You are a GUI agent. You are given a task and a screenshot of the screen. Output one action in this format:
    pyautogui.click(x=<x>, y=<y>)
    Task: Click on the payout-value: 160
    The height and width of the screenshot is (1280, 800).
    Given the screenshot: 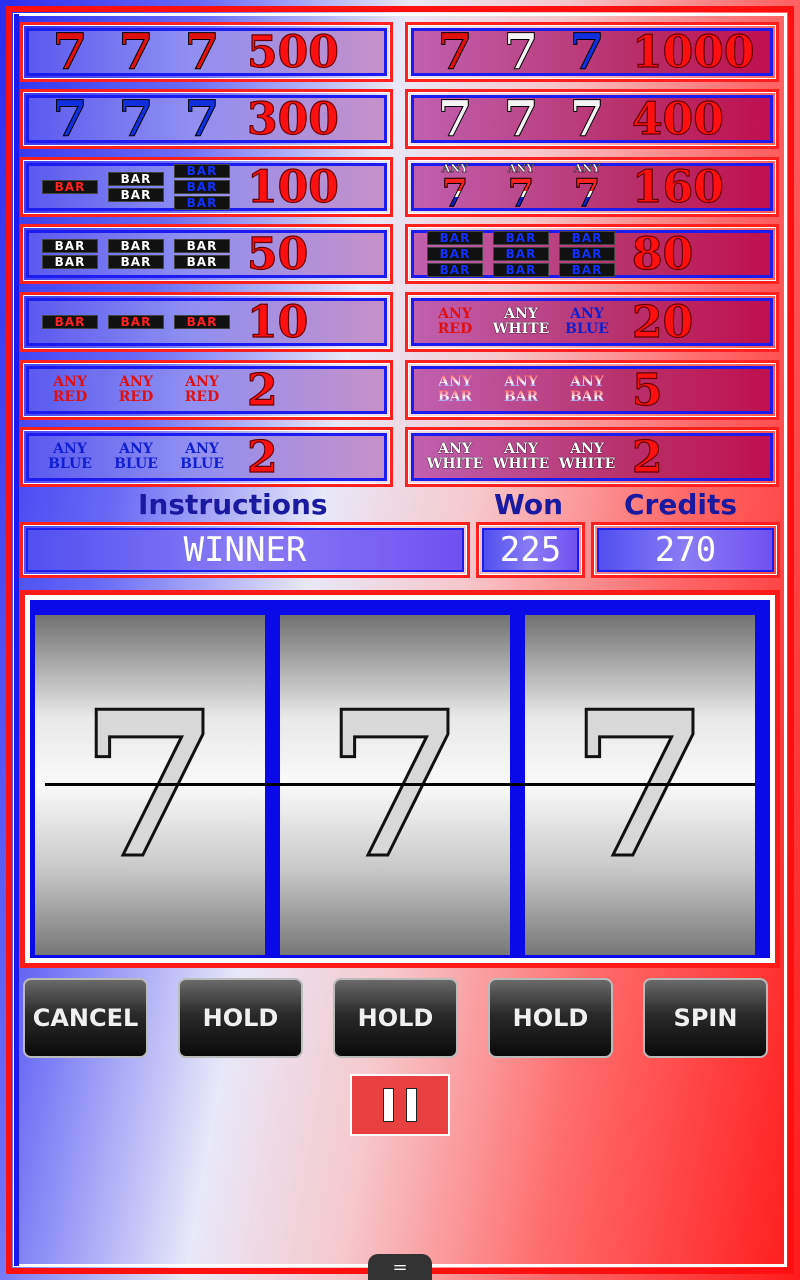 What is the action you would take?
    pyautogui.click(x=677, y=187)
    